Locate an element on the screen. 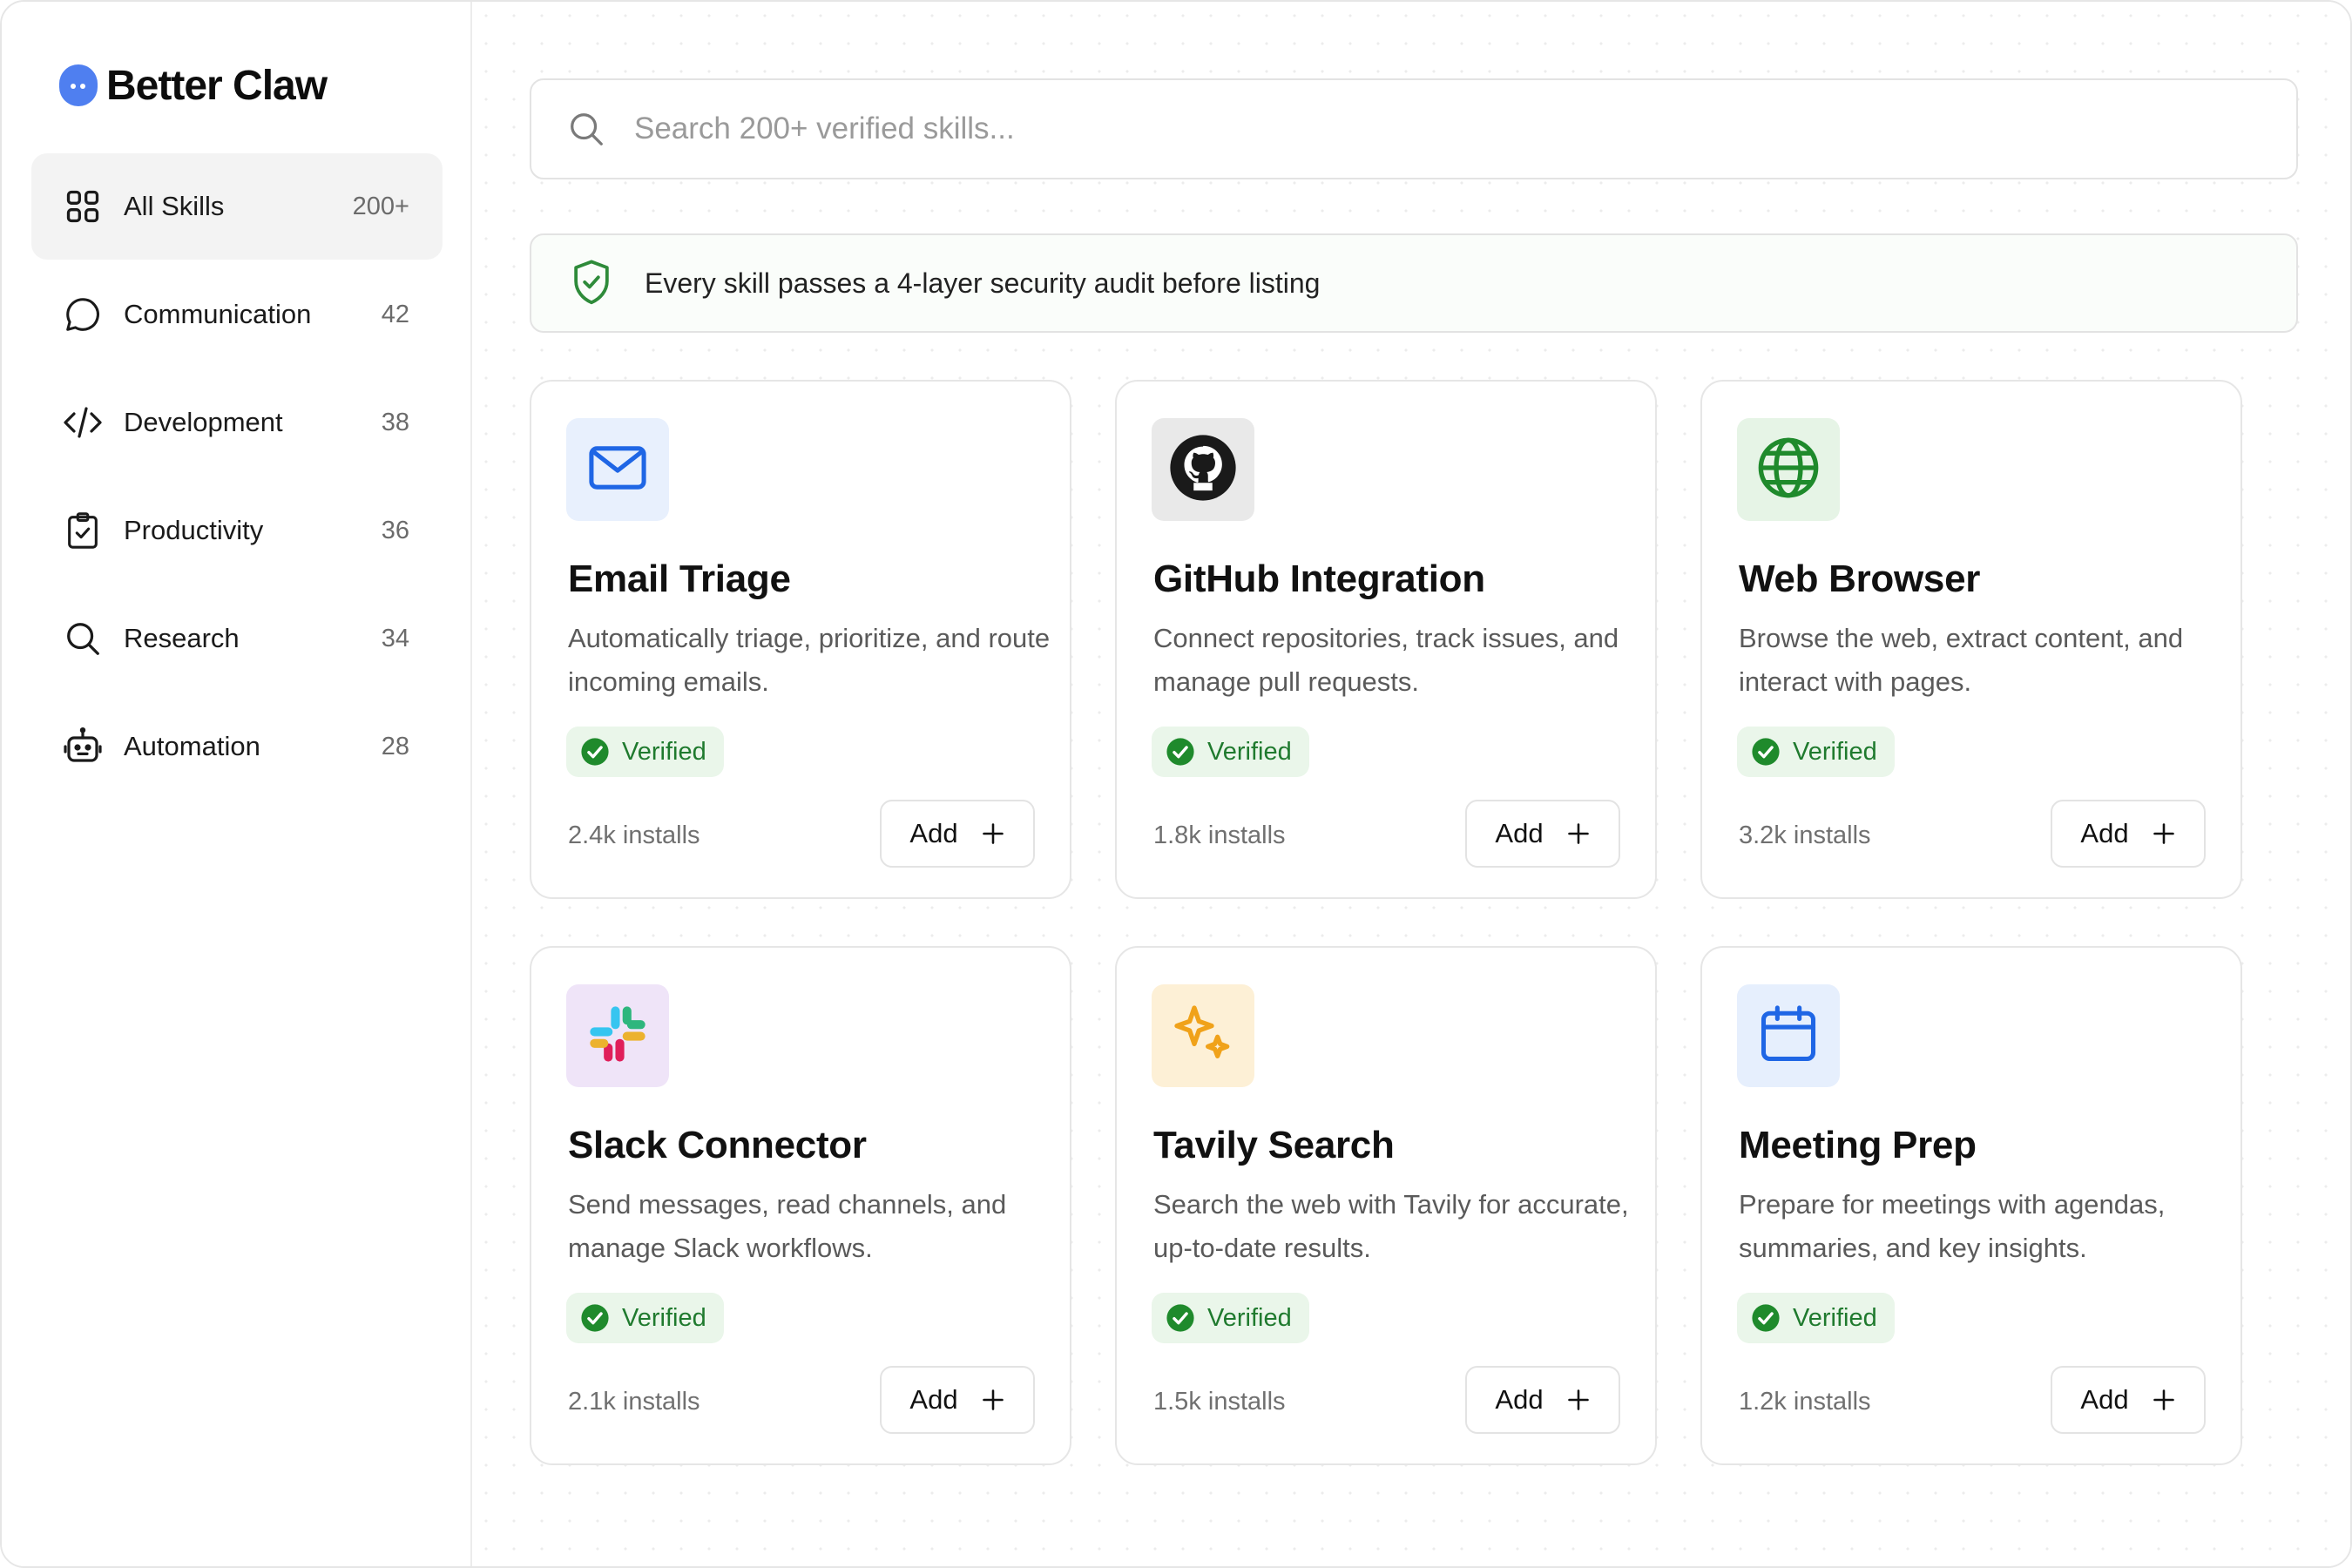 The height and width of the screenshot is (1568, 2352). globe-icon is located at coordinates (1788, 470).